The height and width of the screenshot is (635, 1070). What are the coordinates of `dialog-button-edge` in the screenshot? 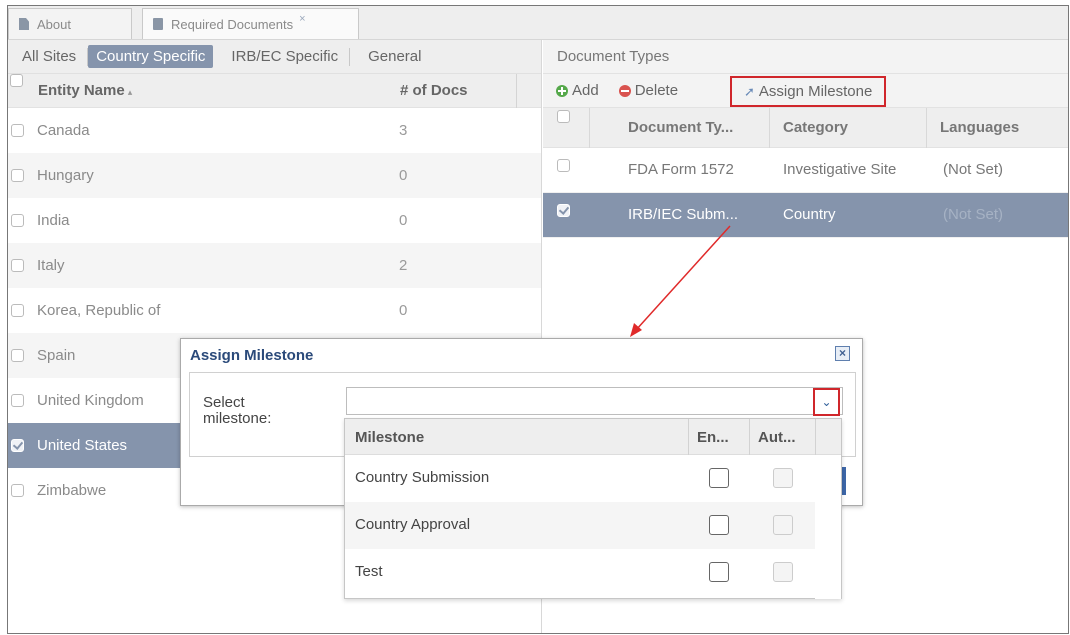 It's located at (844, 481).